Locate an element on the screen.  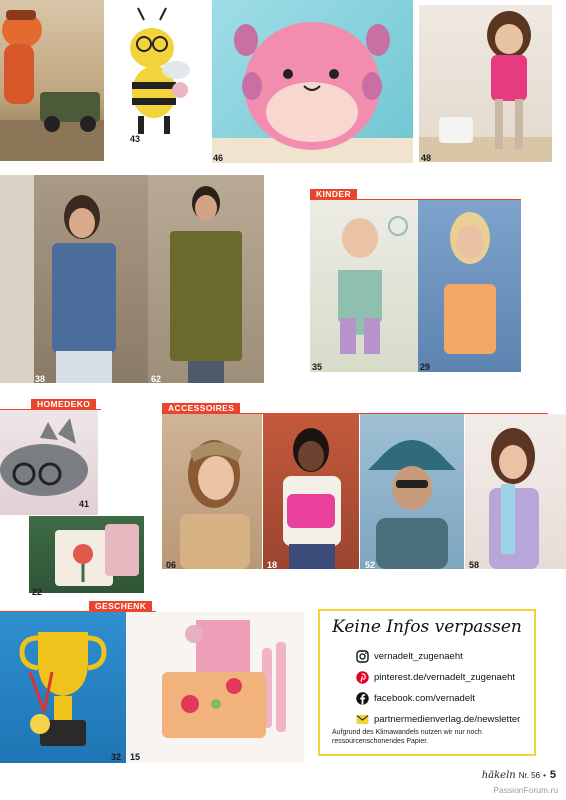
bag-illustration is located at coordinates (312, 498).